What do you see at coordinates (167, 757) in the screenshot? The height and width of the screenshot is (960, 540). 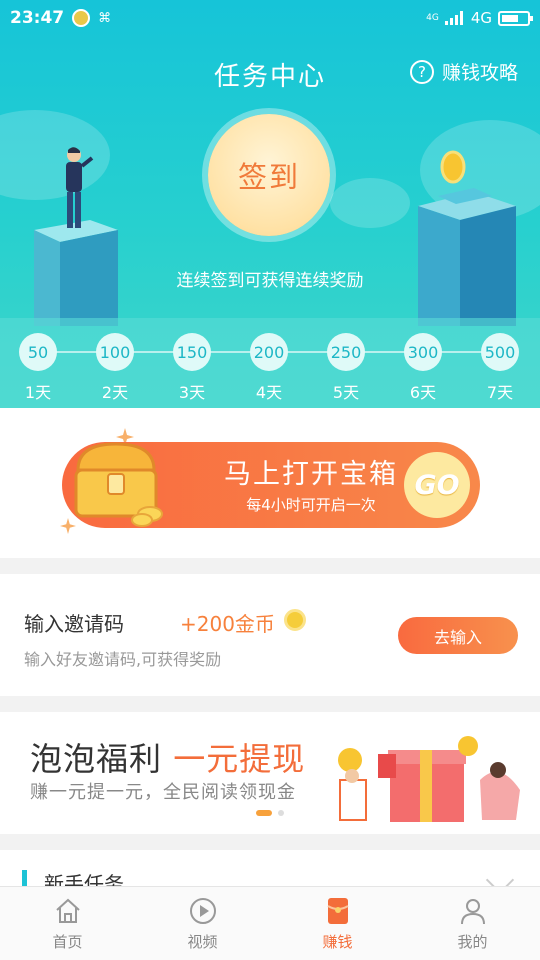 I see `banner-title: 泡泡福利 一元提现` at bounding box center [167, 757].